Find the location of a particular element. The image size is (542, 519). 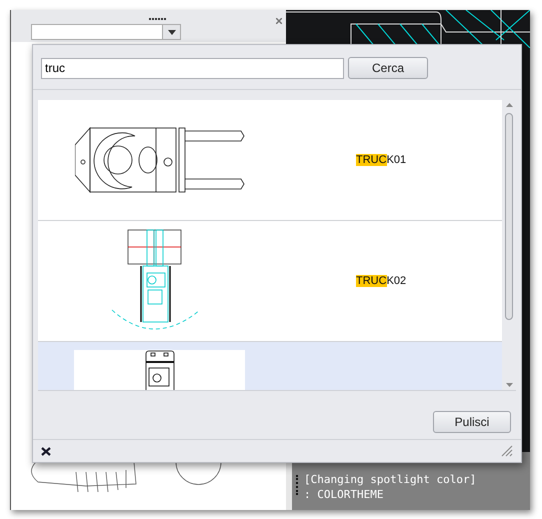

command-line-text: : COLORTHEME is located at coordinates (344, 494).